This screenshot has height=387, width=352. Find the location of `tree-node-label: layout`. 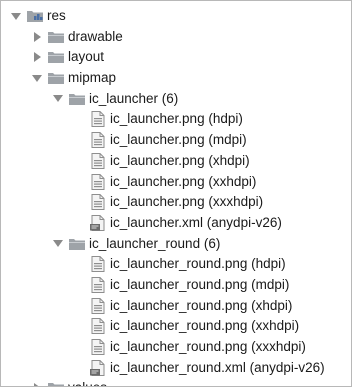

tree-node-label: layout is located at coordinates (86, 57).